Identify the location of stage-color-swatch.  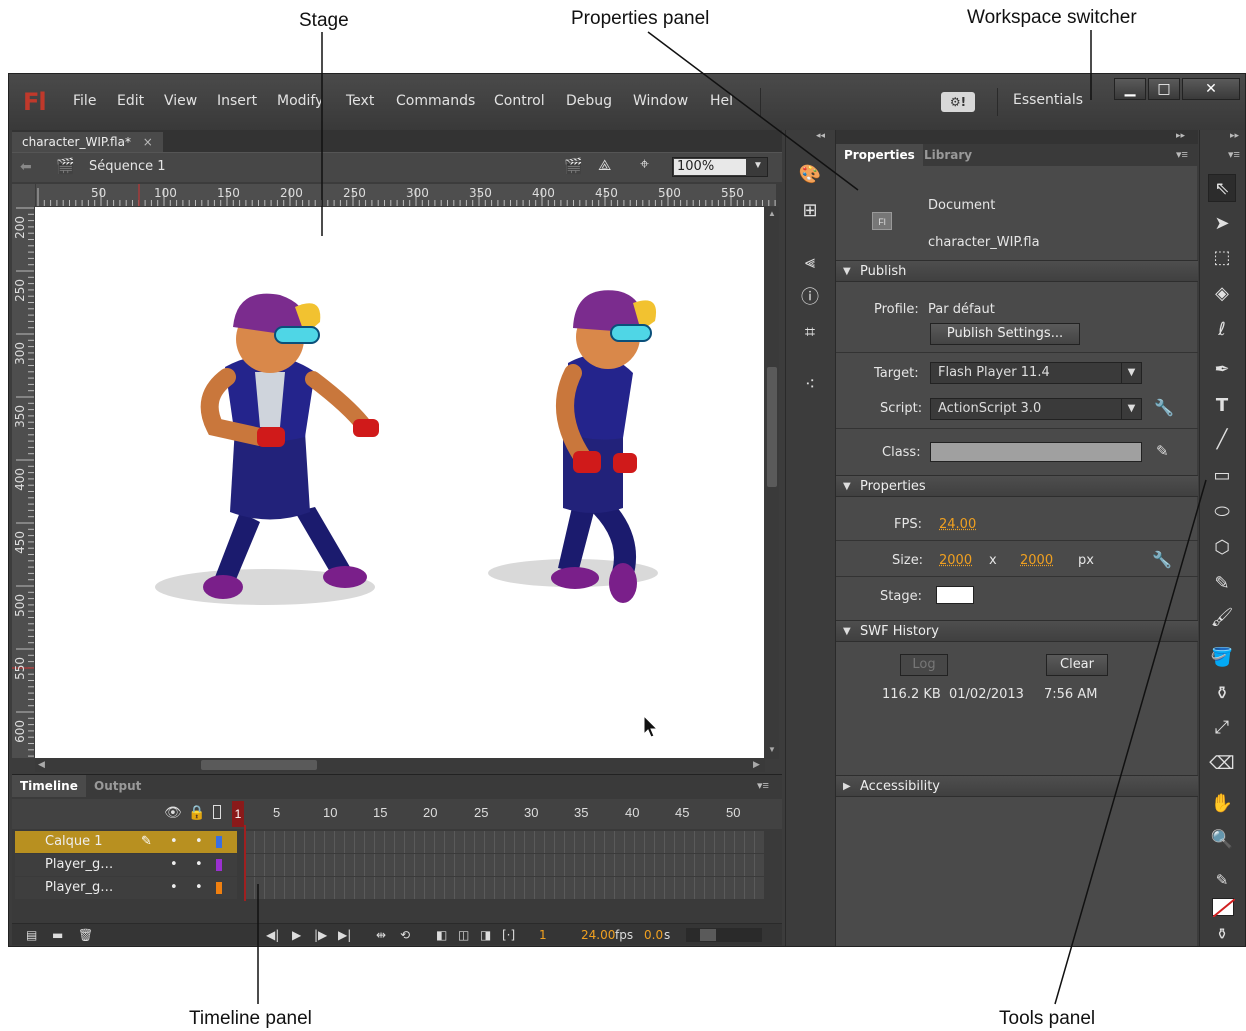
(955, 595).